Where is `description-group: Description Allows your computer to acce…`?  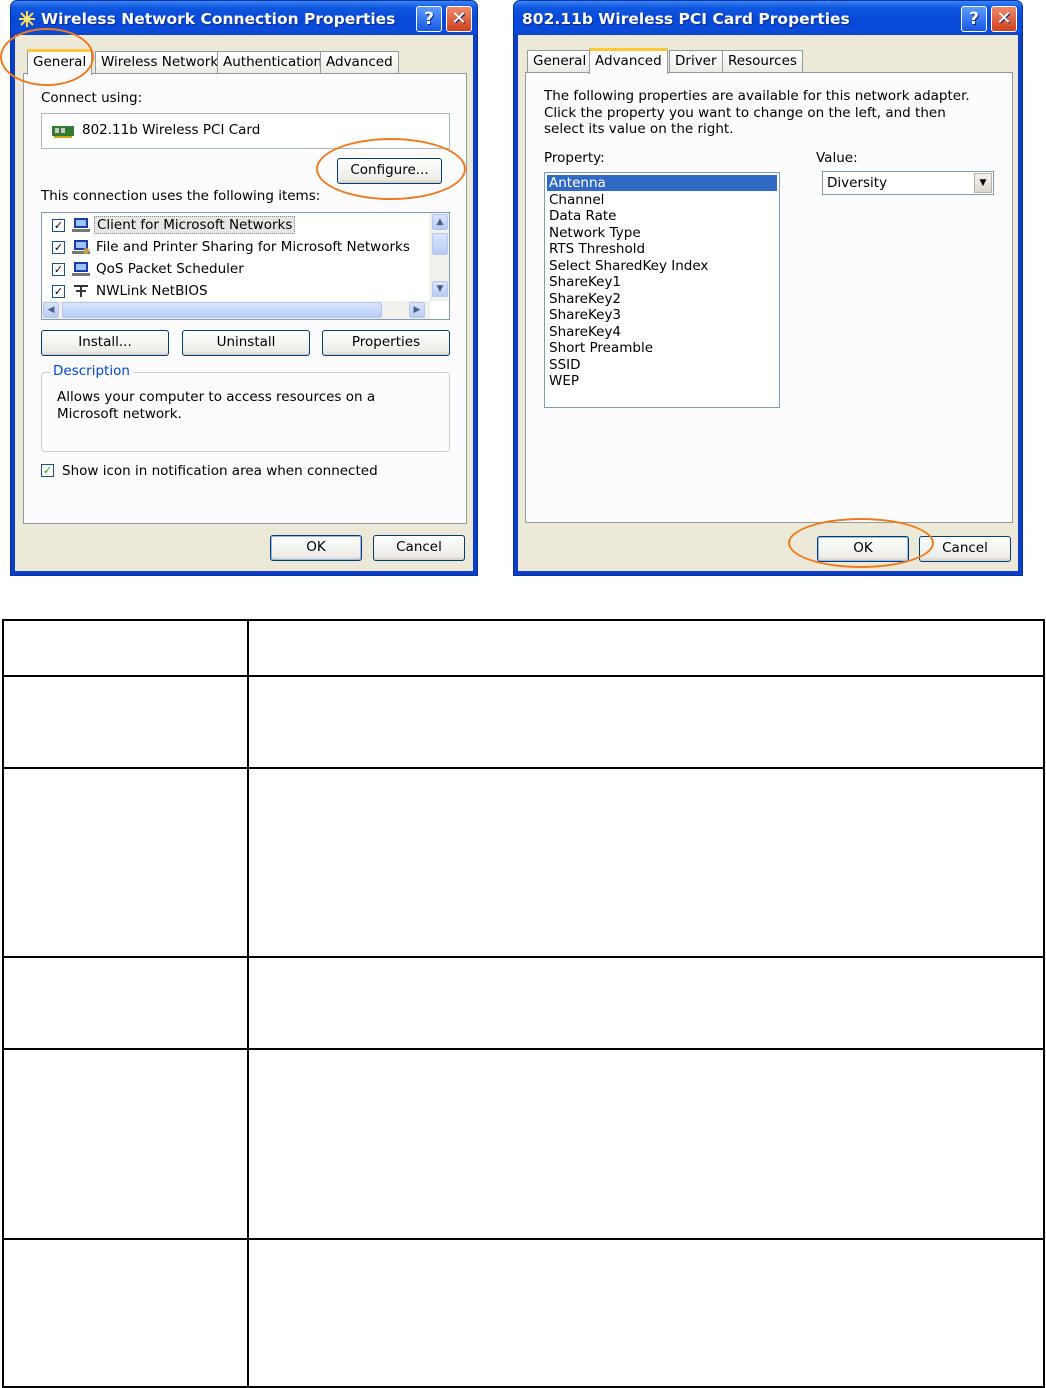 description-group: Description Allows your computer to acce… is located at coordinates (245, 407).